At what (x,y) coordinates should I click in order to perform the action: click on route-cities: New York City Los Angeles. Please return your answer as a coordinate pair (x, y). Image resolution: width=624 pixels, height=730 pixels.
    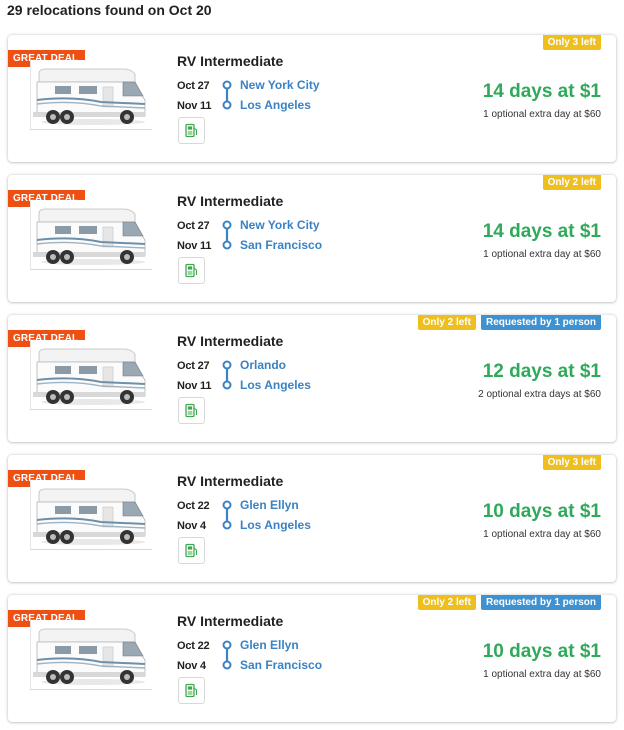
    Looking at the image, I should click on (280, 99).